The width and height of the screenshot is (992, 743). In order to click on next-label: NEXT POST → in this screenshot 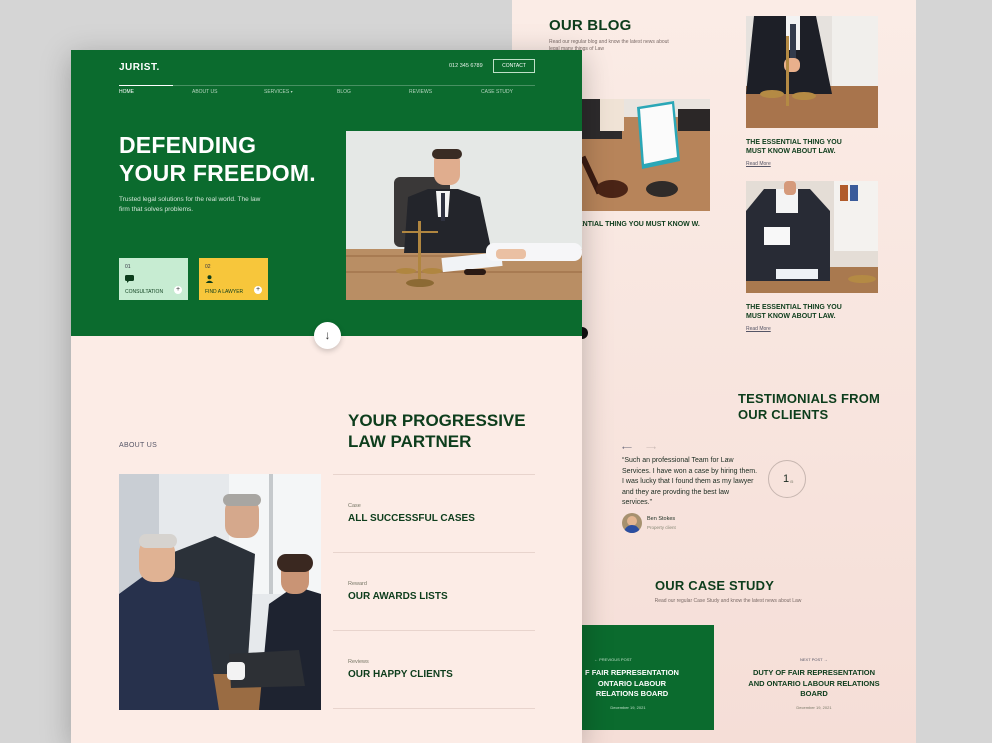, I will do `click(814, 659)`.